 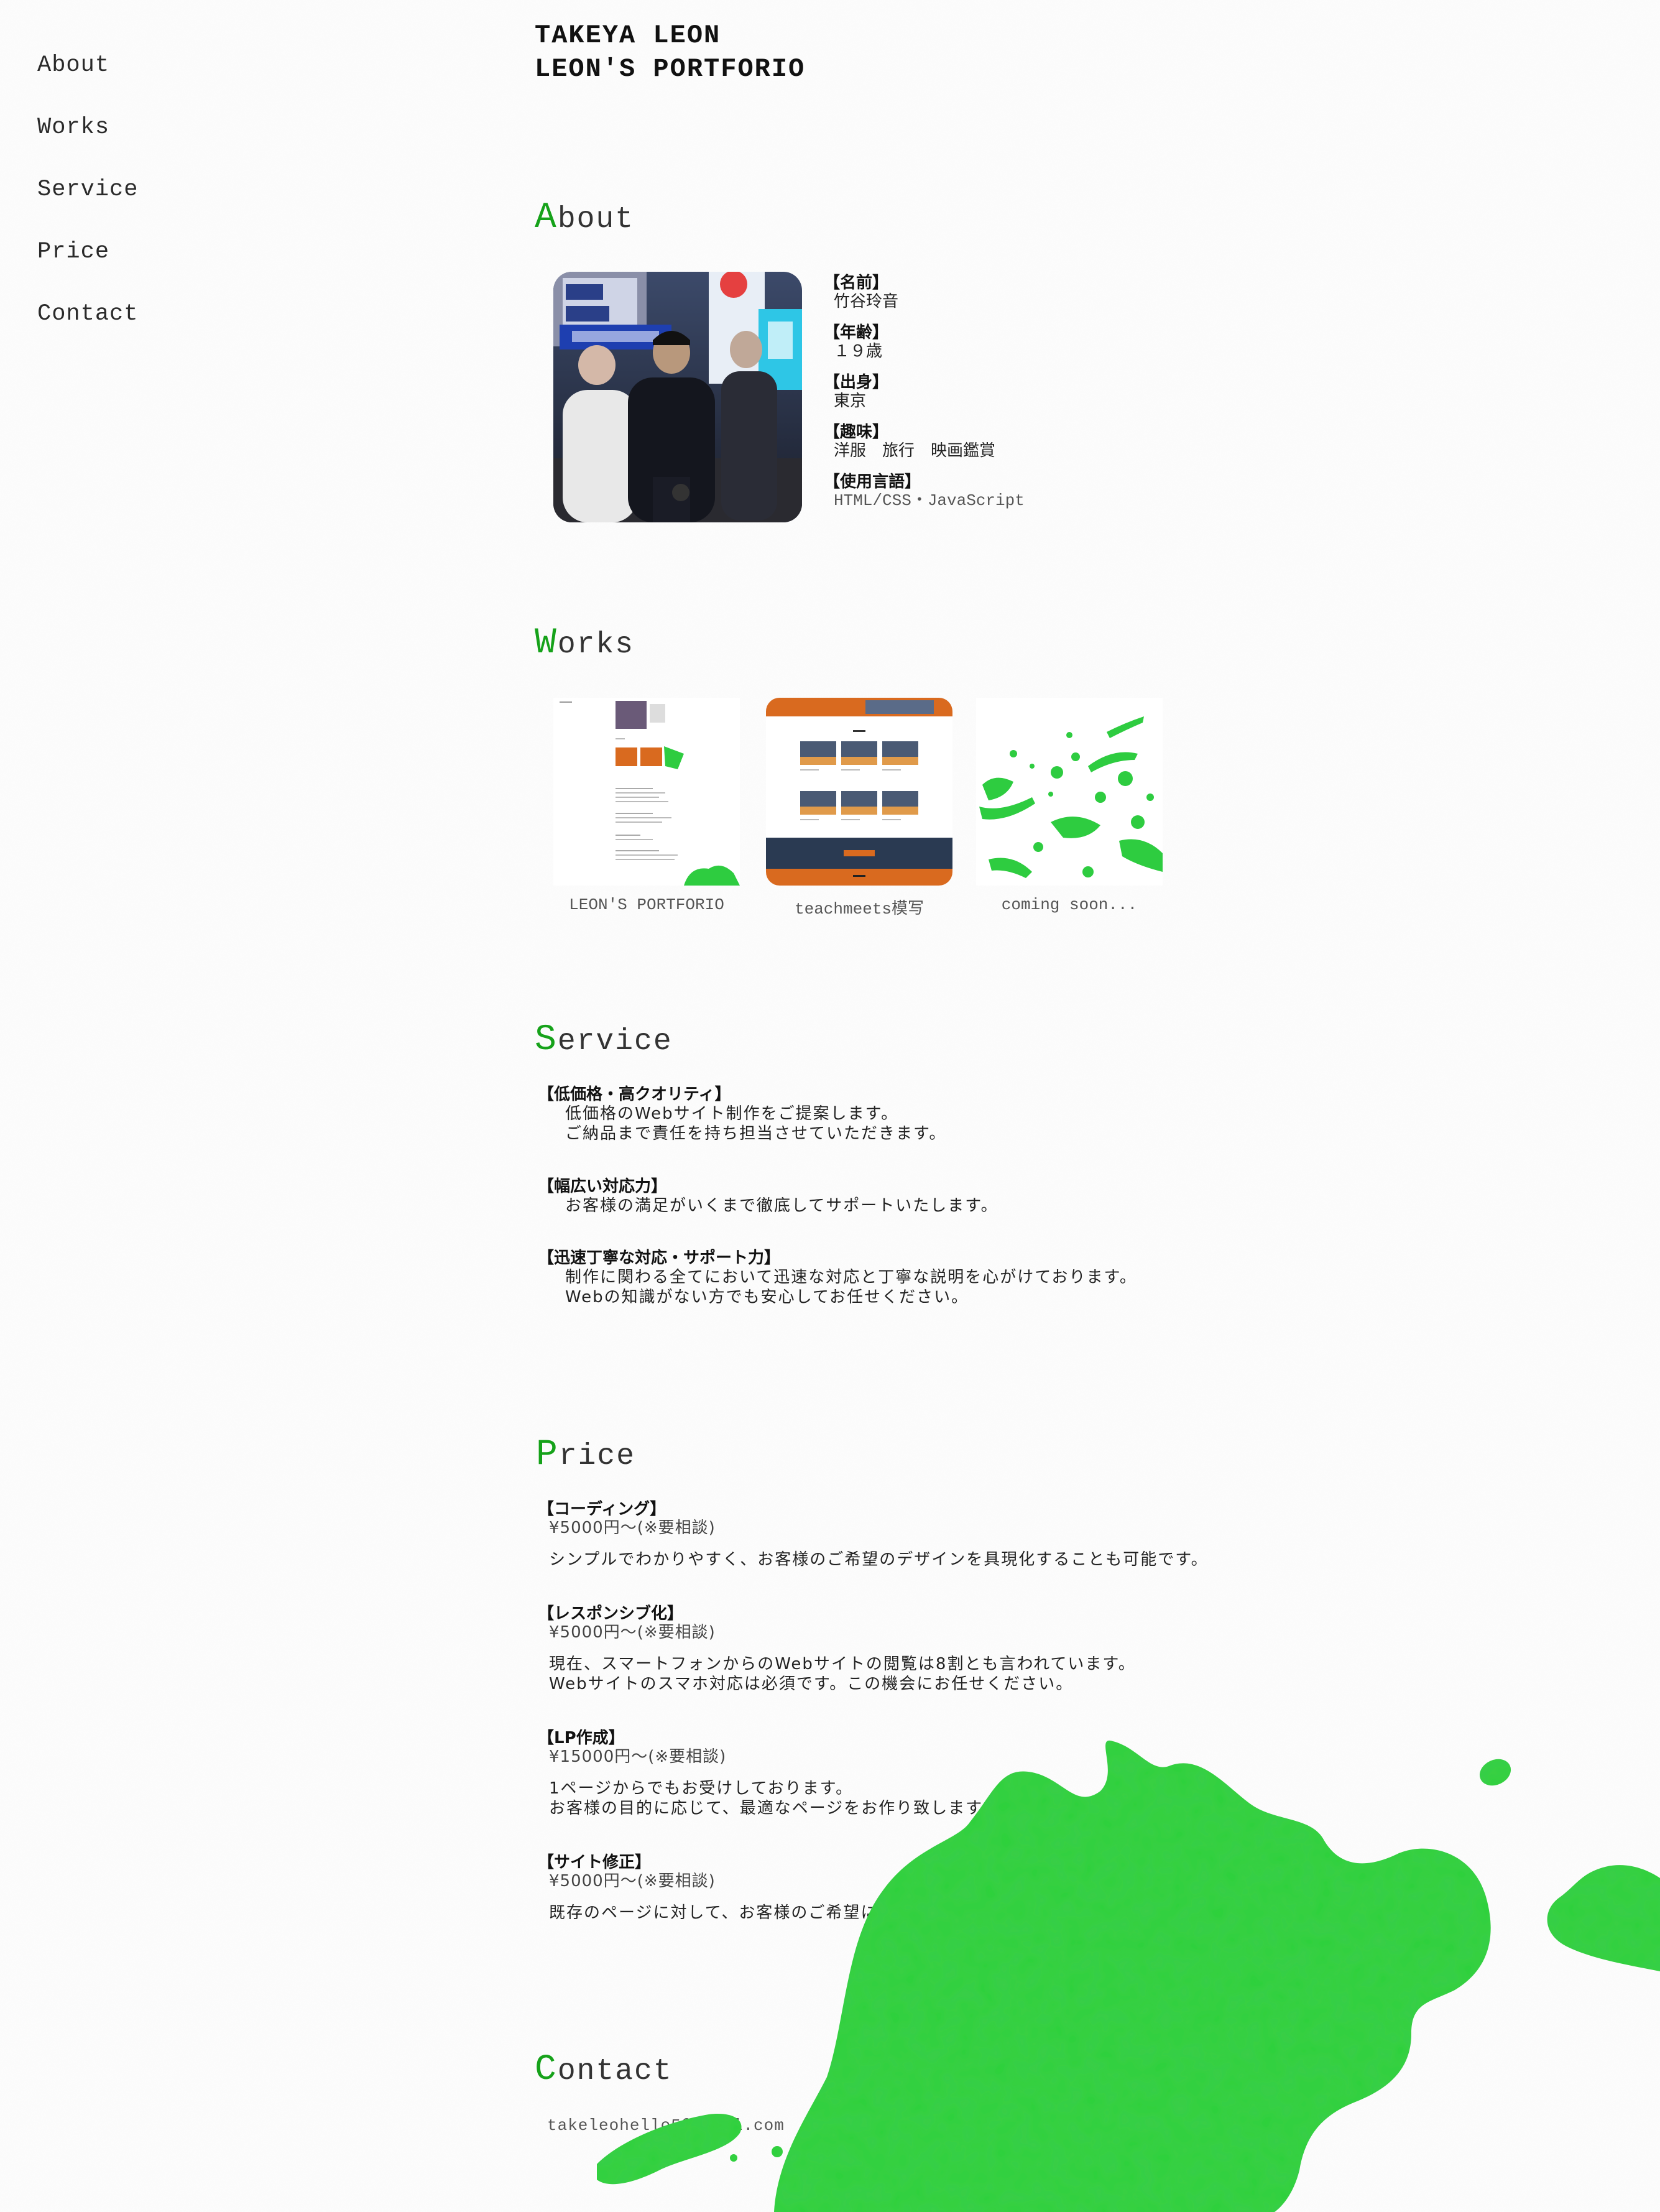 I want to click on owner-name: TAKEYA LEON, so click(x=628, y=35).